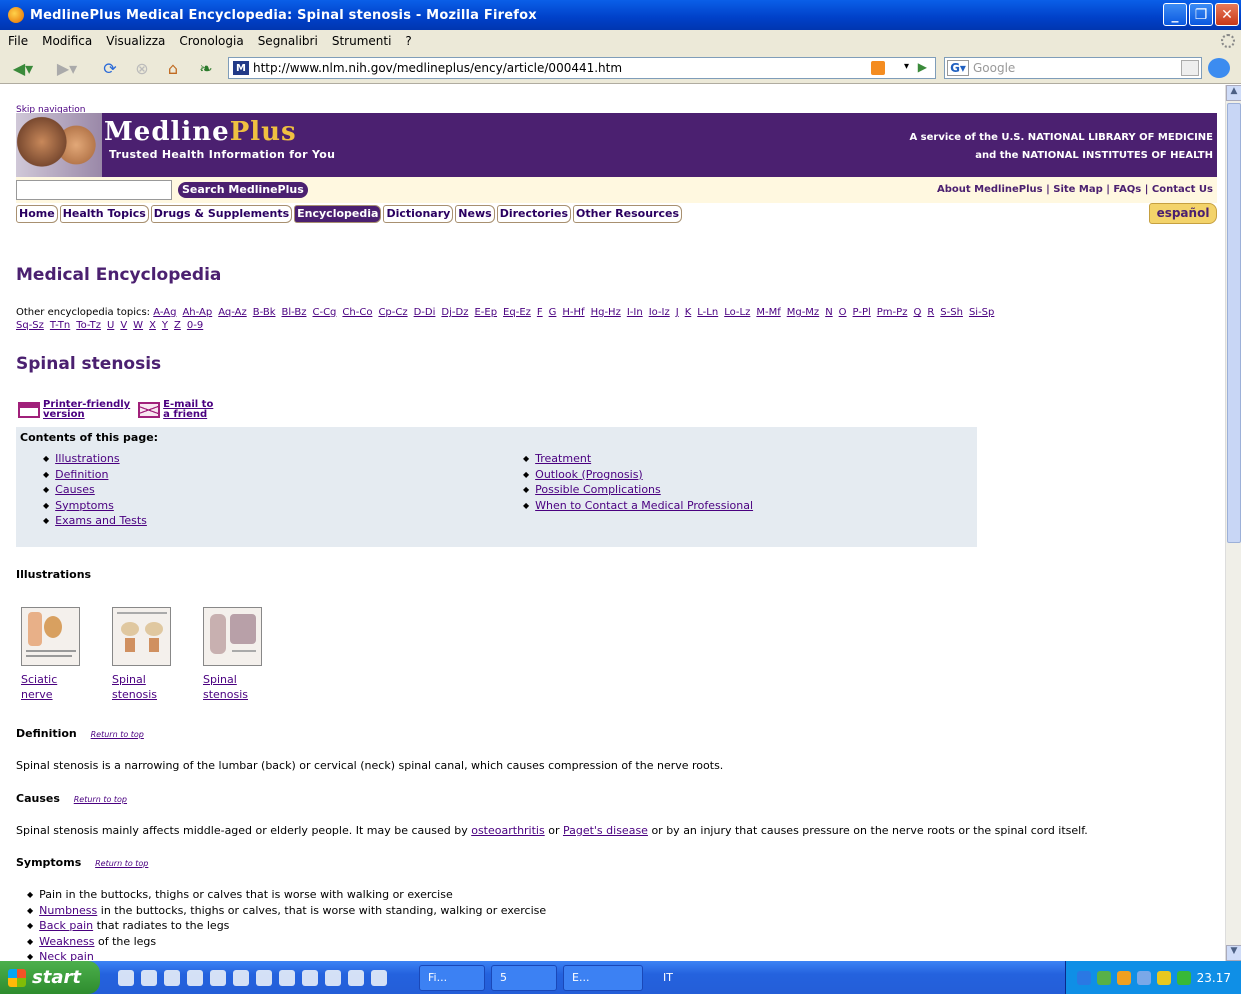 The image size is (1241, 994). Describe the element at coordinates (1175, 14) in the screenshot. I see `minimize-button: _` at that location.